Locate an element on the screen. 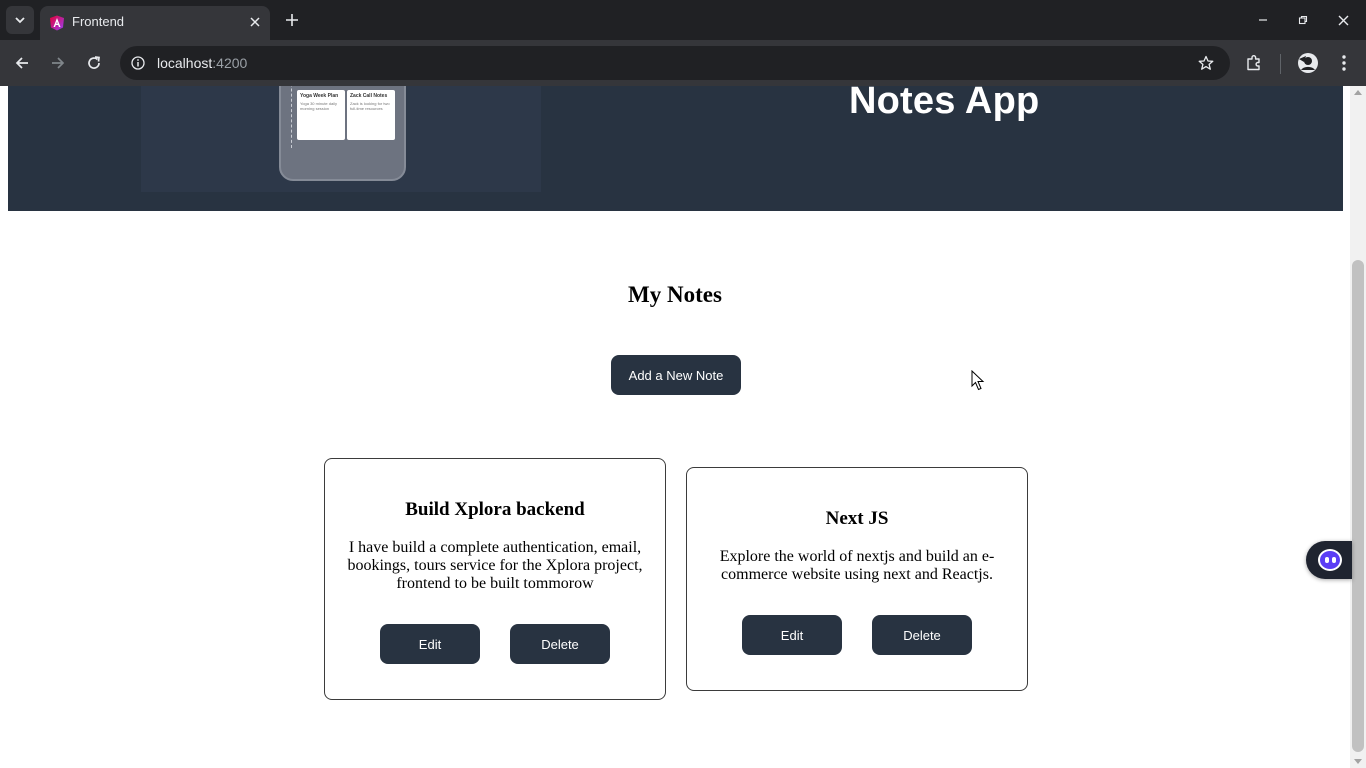  forward-button is located at coordinates (58, 63).